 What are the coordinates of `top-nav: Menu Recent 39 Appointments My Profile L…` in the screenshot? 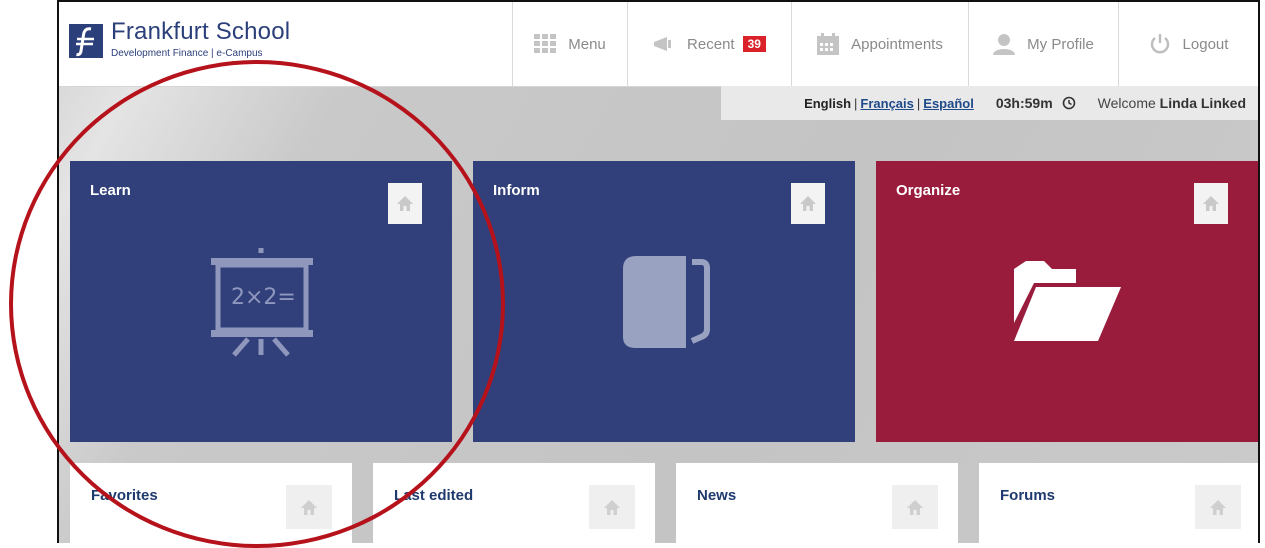 It's located at (885, 44).